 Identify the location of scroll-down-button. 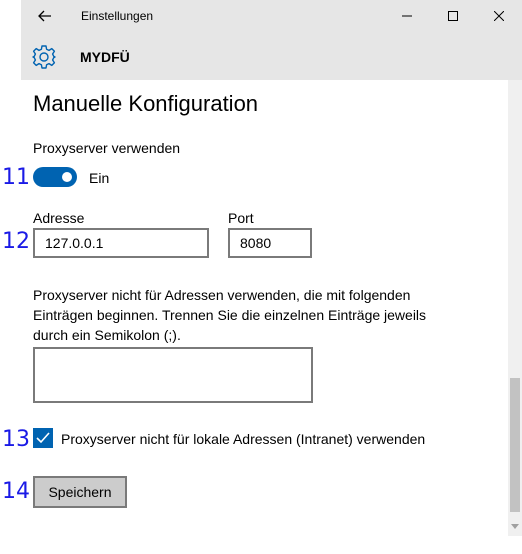
(515, 526).